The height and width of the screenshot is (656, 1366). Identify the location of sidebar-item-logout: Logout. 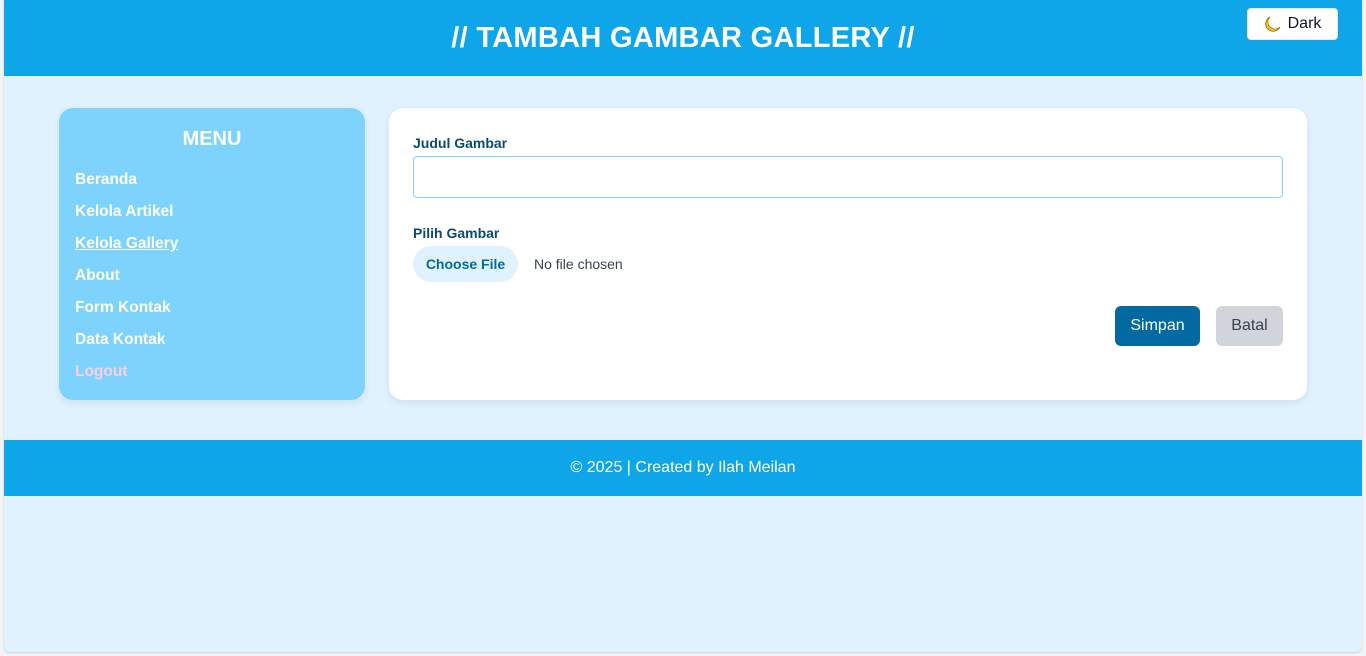
(126, 379).